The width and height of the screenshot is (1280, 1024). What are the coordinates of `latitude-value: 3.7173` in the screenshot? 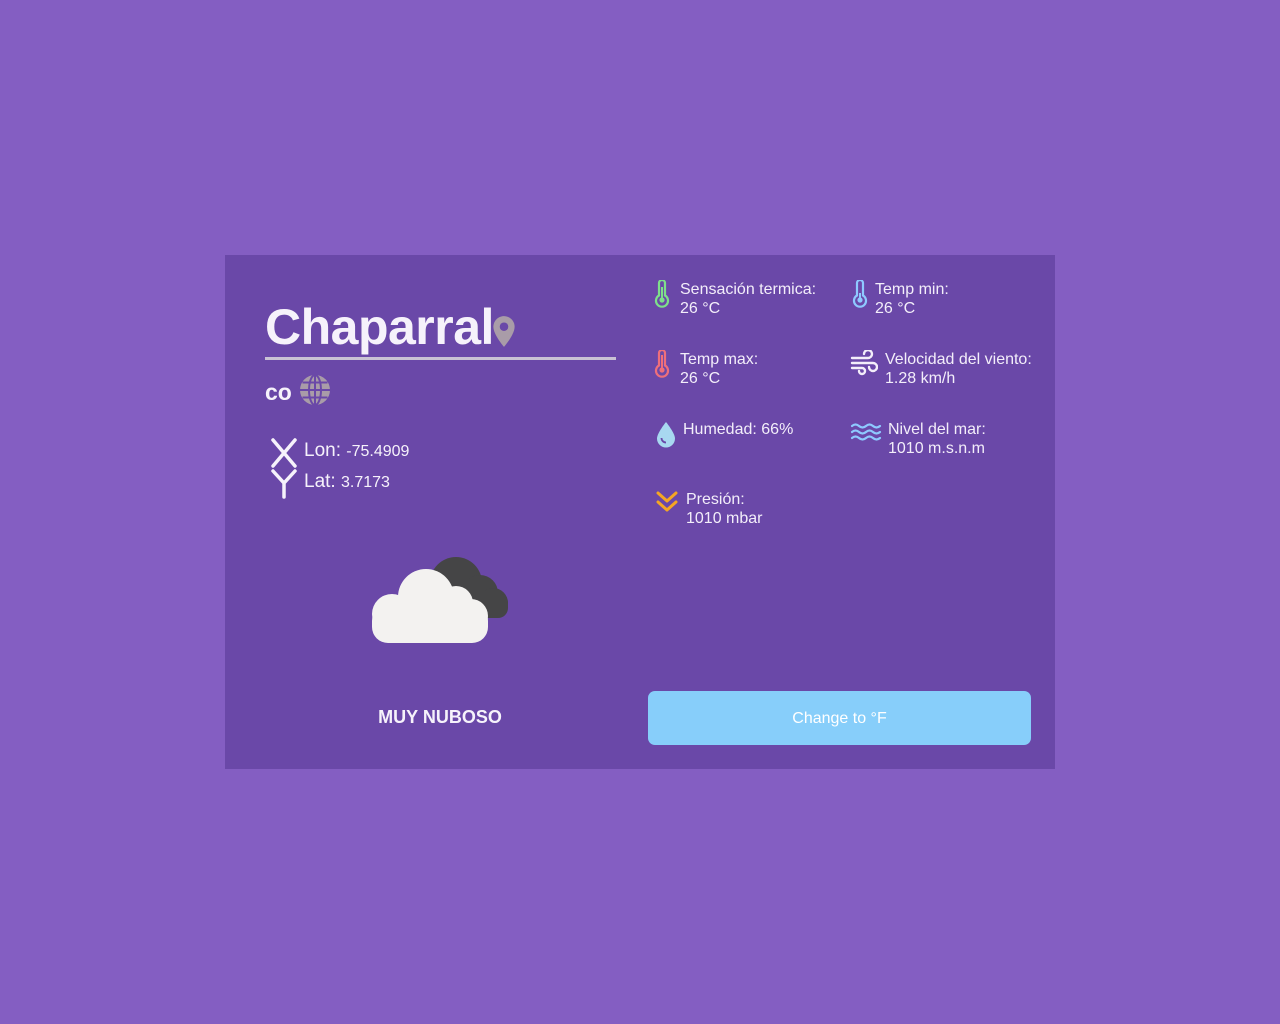 It's located at (365, 482).